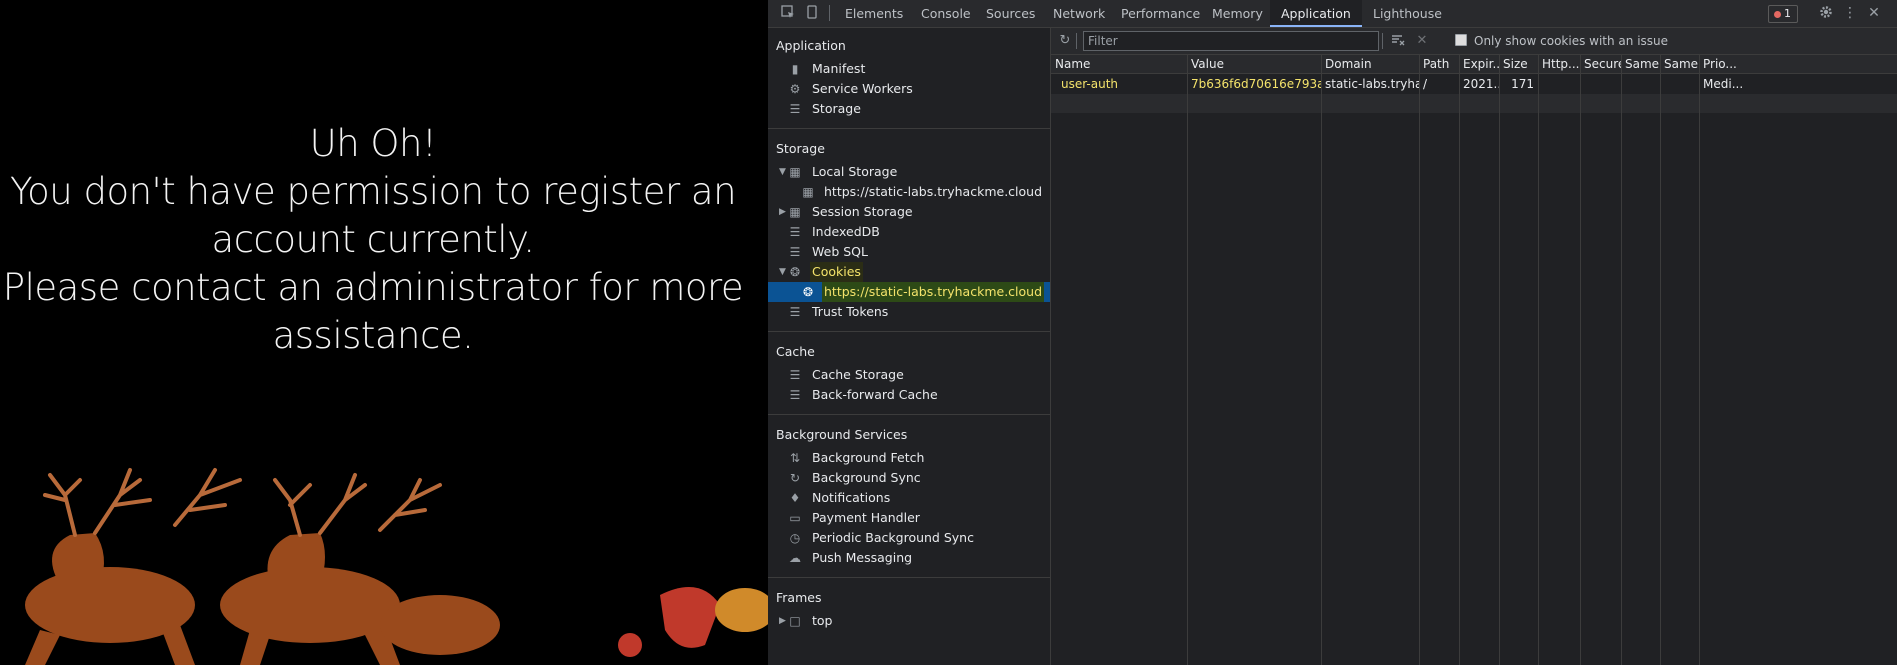 Image resolution: width=1897 pixels, height=665 pixels. I want to click on device-toolbar-icon, so click(812, 13).